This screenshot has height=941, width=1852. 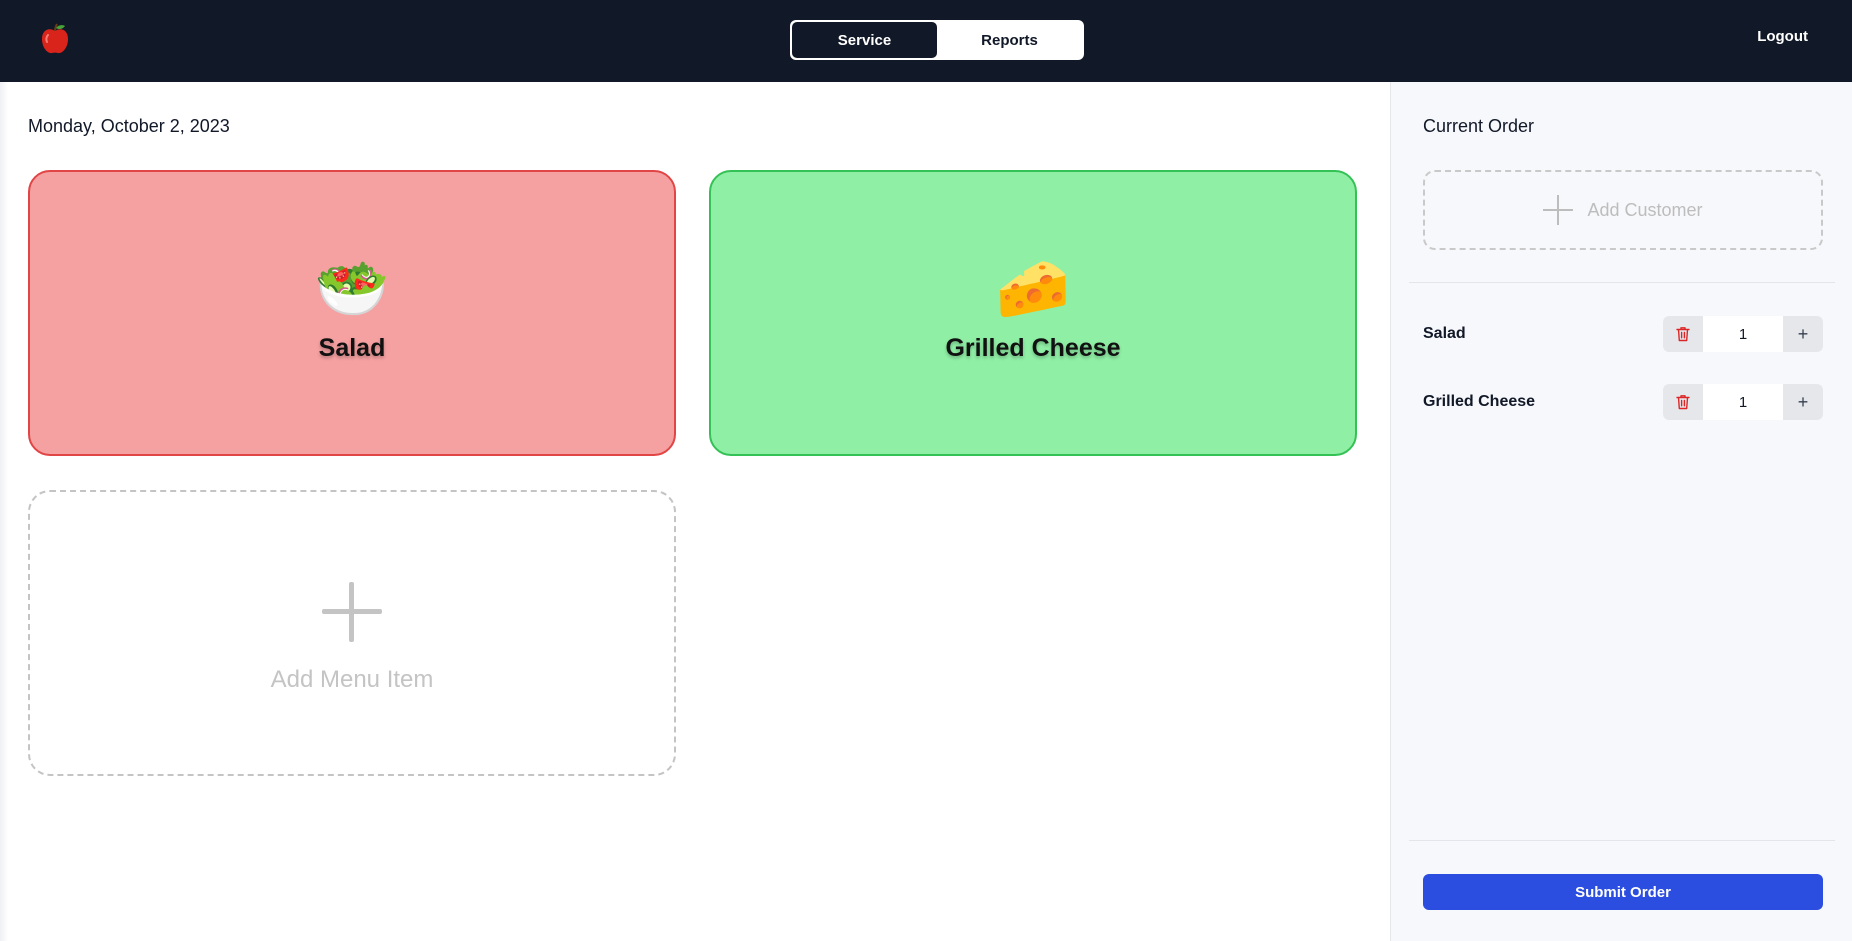 I want to click on add-menu-item-label: Add Menu Item, so click(x=352, y=679).